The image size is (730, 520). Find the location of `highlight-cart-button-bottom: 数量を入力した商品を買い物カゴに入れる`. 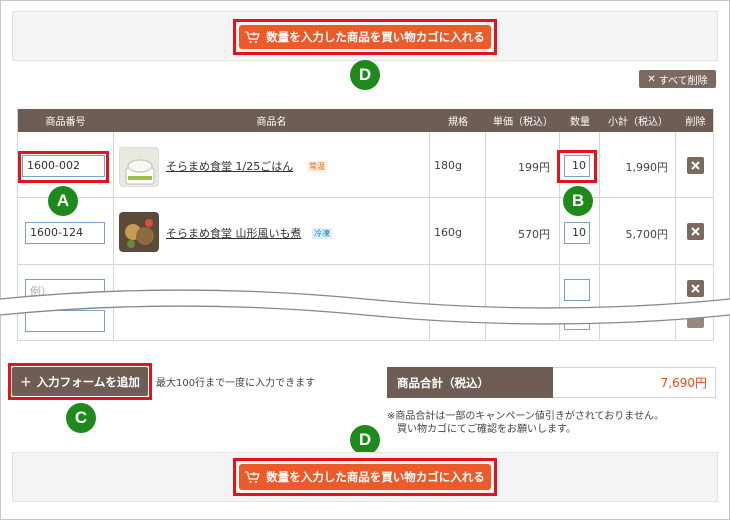

highlight-cart-button-bottom: 数量を入力した商品を買い物カゴに入れる is located at coordinates (365, 477).